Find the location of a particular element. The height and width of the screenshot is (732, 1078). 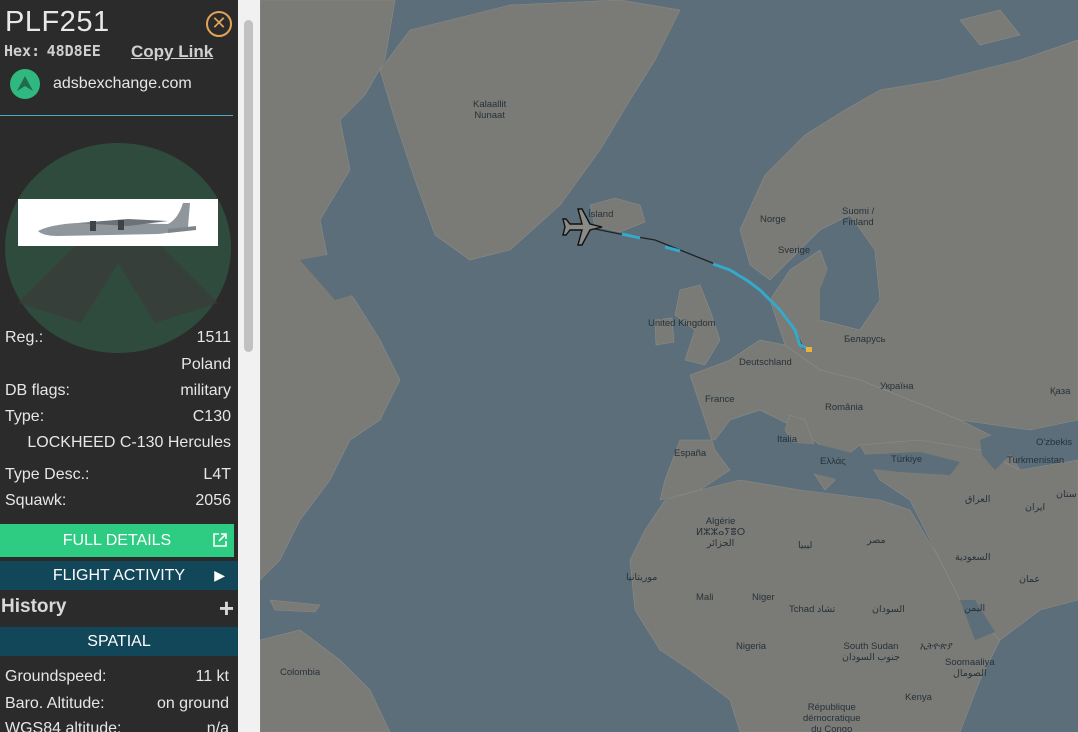

history-header: History + is located at coordinates (119, 608).